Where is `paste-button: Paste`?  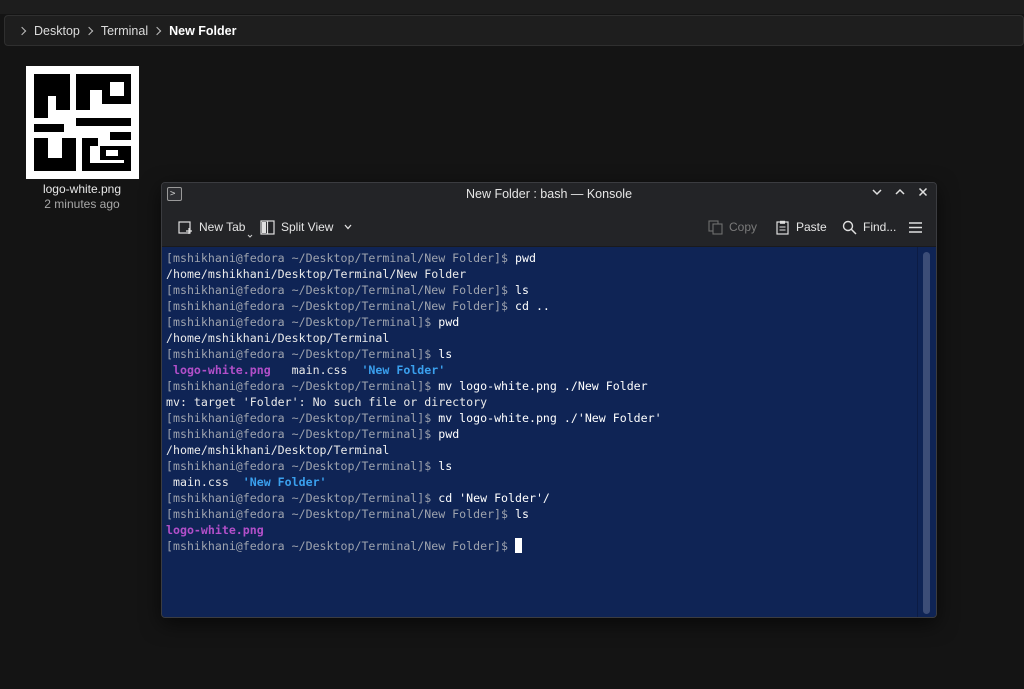 paste-button: Paste is located at coordinates (801, 227).